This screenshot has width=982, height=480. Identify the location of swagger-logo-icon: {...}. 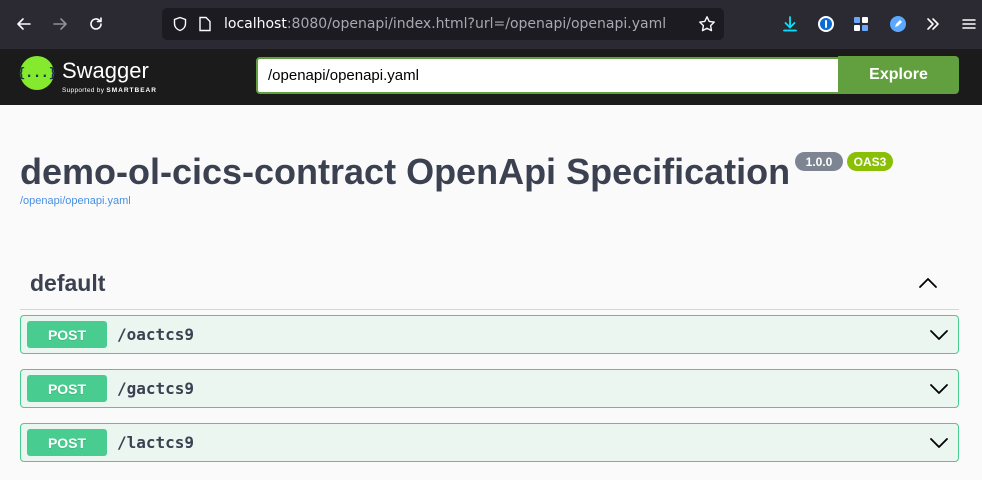
(37, 73).